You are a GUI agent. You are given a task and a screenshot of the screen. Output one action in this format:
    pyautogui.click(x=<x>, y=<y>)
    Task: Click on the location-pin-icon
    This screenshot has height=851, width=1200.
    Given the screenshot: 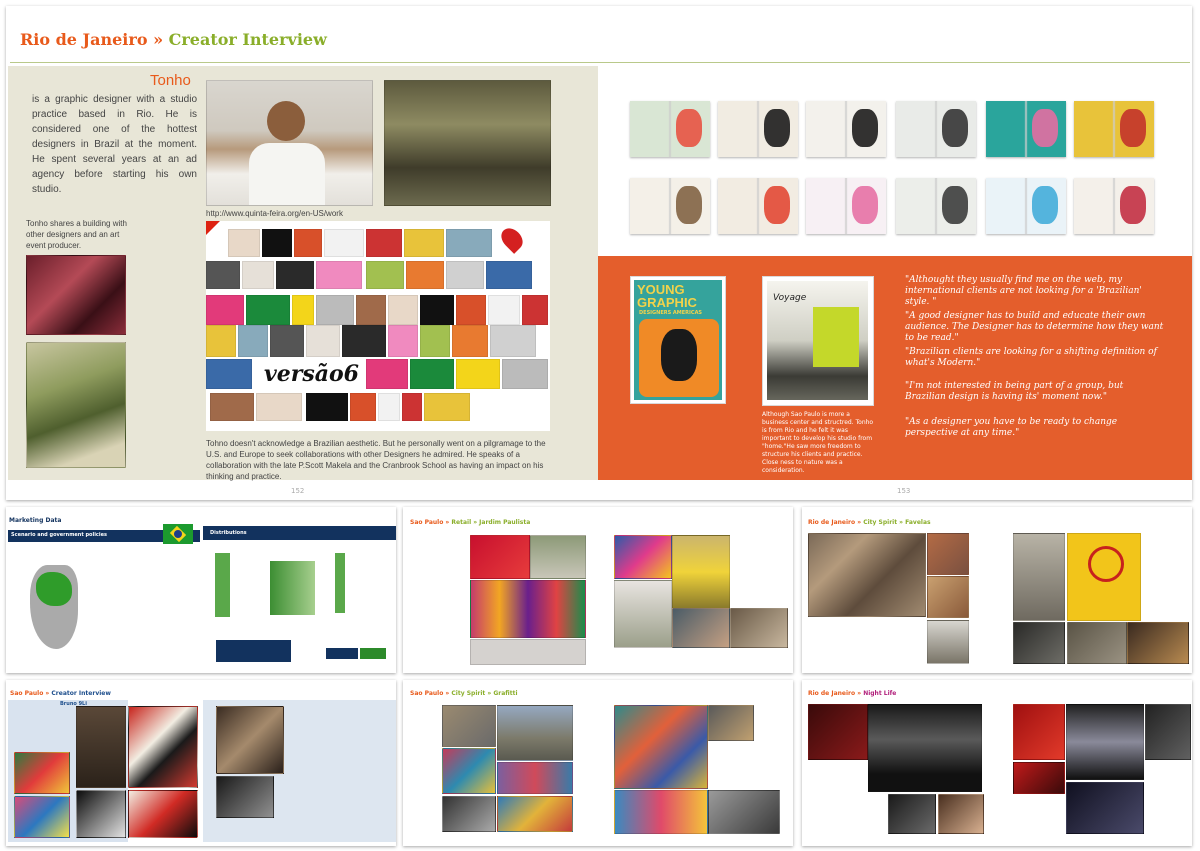 What is the action you would take?
    pyautogui.click(x=512, y=239)
    